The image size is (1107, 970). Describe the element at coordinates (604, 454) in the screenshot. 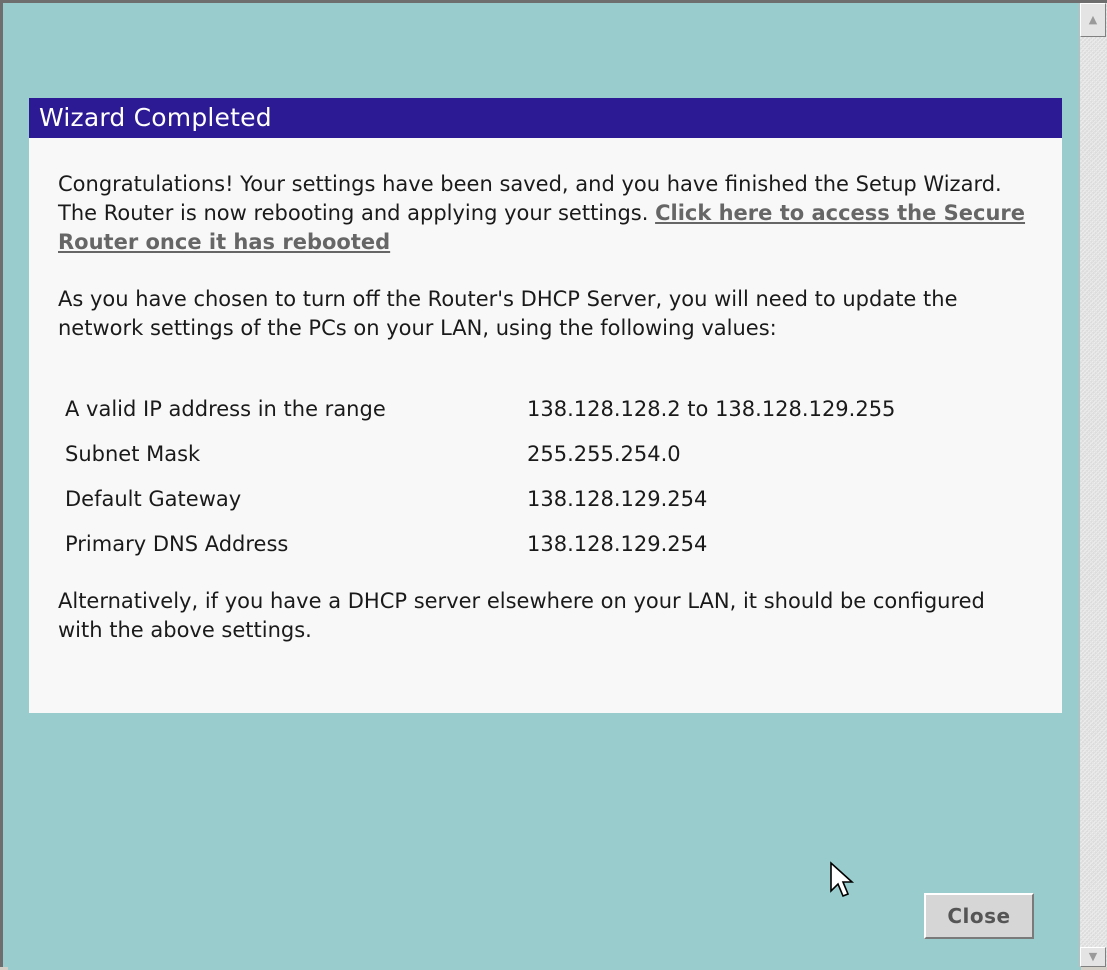

I see `setting-value: 255.255.254.0` at that location.